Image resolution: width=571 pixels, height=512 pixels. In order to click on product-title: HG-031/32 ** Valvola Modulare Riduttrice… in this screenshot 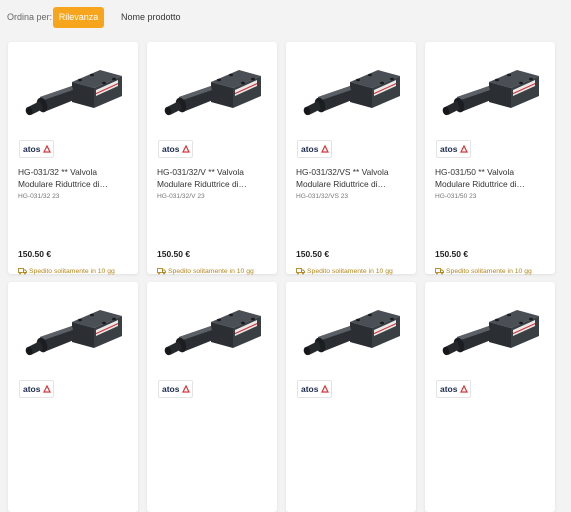, I will do `click(74, 178)`.